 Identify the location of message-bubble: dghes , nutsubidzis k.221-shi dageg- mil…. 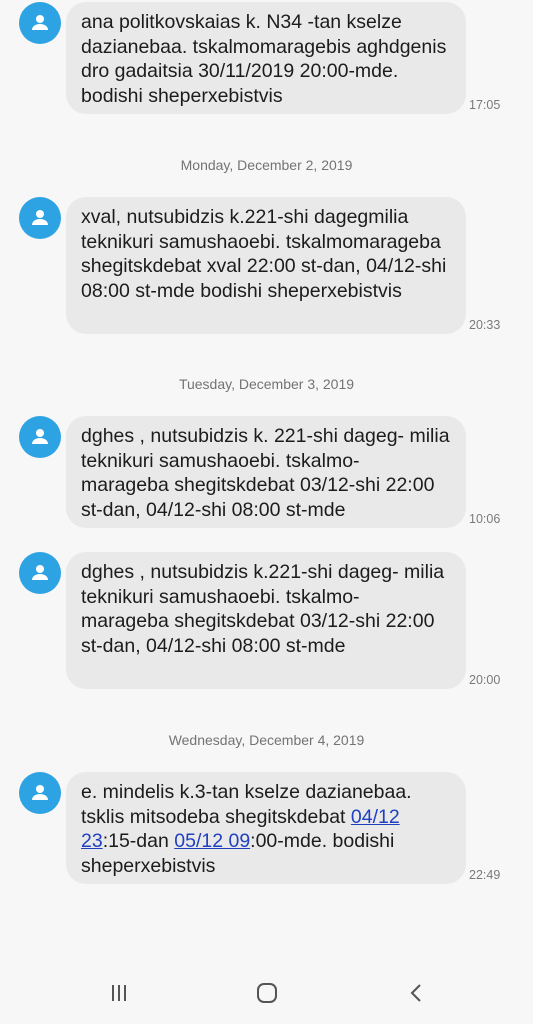
(266, 620).